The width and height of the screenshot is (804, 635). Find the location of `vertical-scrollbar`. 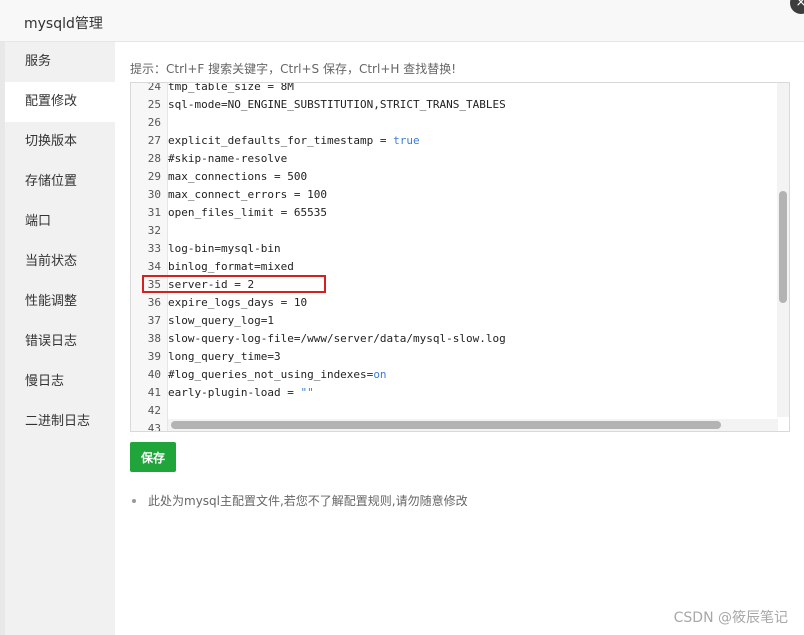

vertical-scrollbar is located at coordinates (783, 250).